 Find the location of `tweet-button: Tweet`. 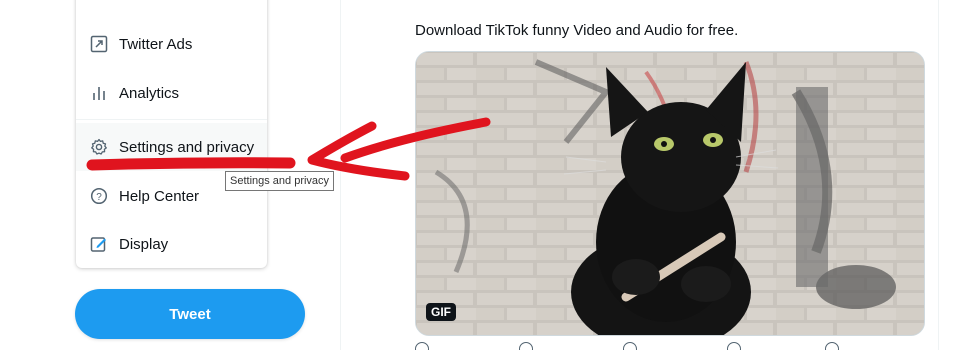

tweet-button: Tweet is located at coordinates (190, 314).